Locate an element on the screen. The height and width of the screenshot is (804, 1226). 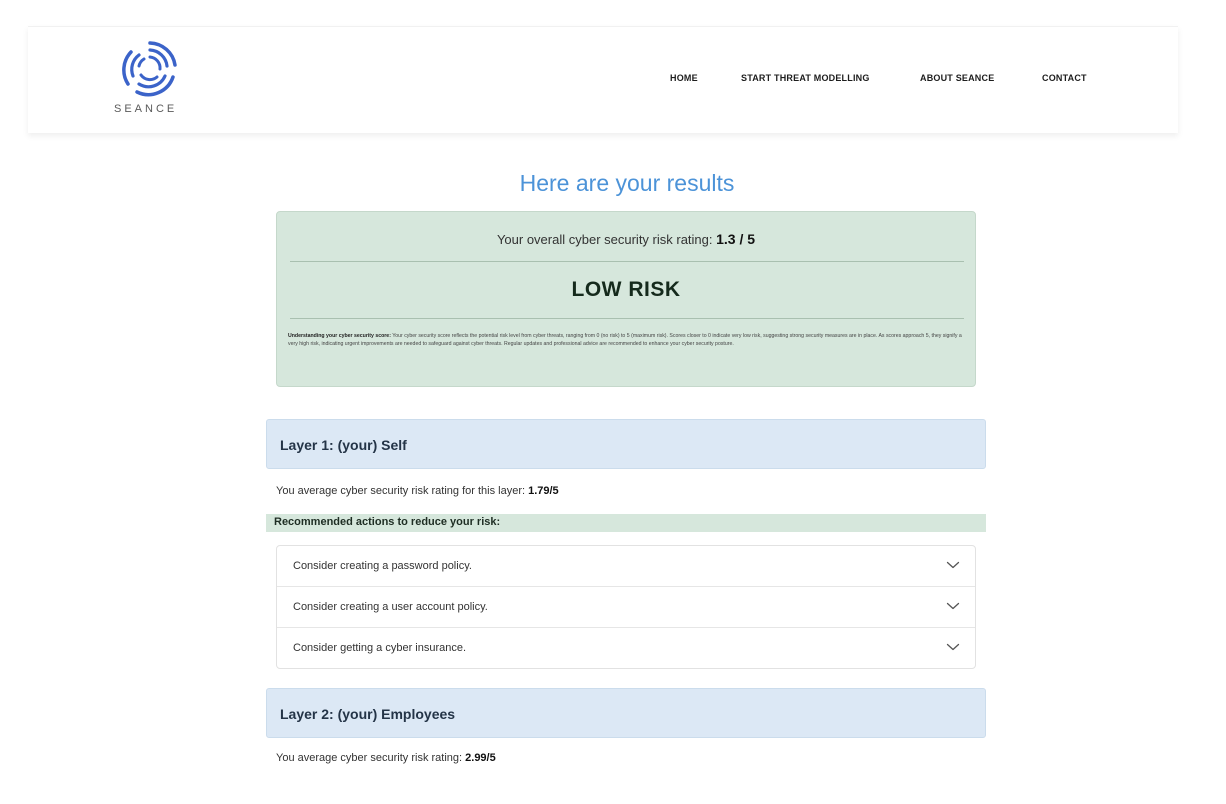
accordion-item-cyber-insurance: Consider getting a cyber insurance. is located at coordinates (626, 648).